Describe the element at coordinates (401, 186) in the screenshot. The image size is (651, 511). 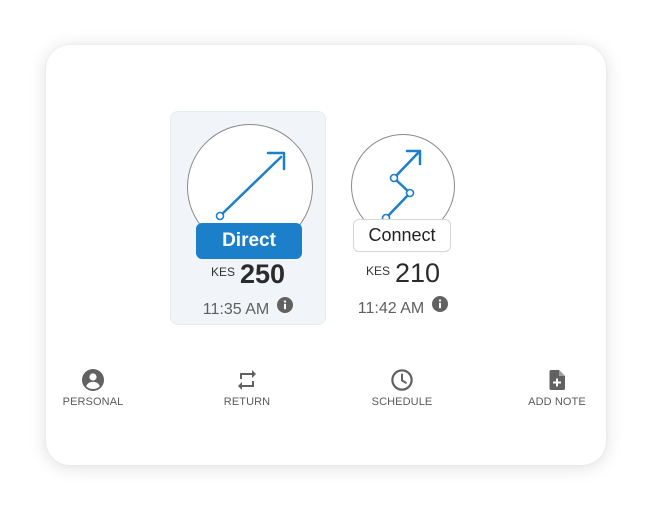
I see `connecting-route-arrow-icon` at that location.